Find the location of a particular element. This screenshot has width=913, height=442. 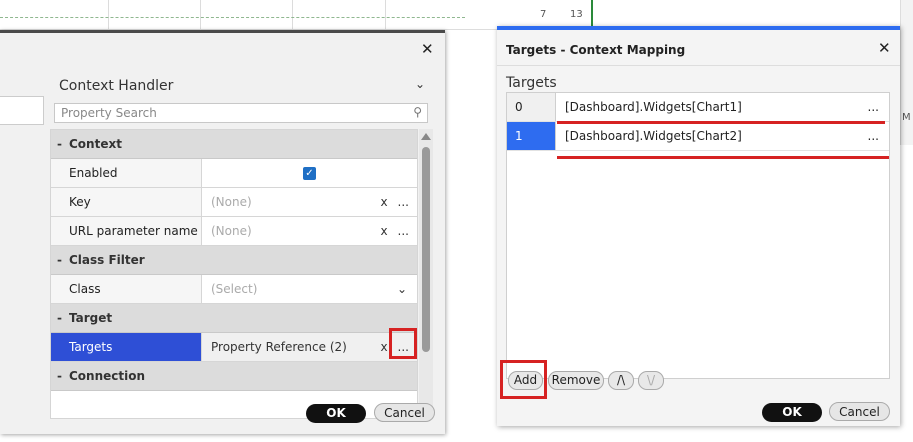

property-name: Class is located at coordinates (126, 289).